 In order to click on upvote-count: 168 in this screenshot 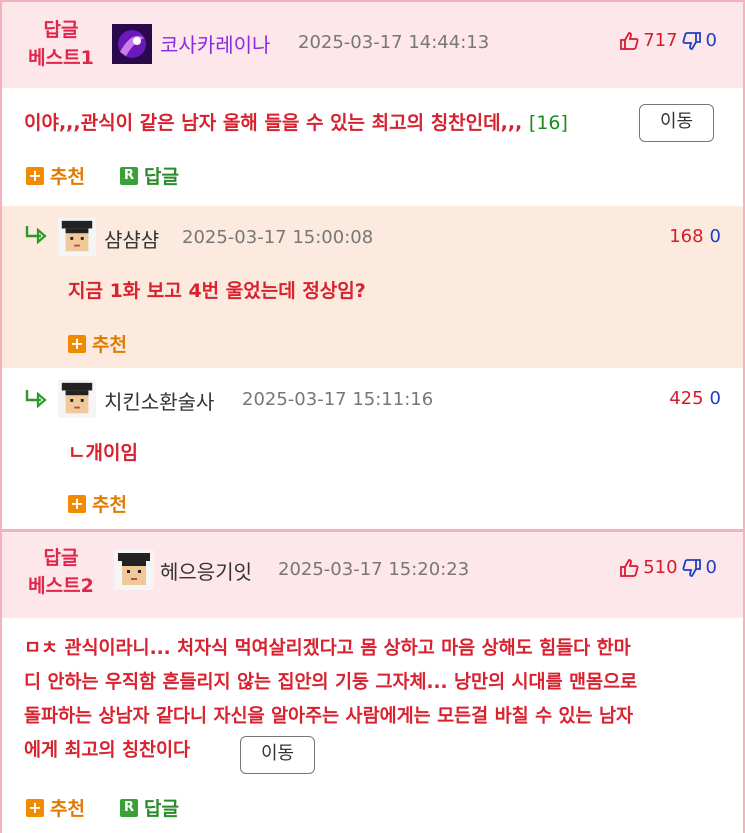, I will do `click(686, 236)`.